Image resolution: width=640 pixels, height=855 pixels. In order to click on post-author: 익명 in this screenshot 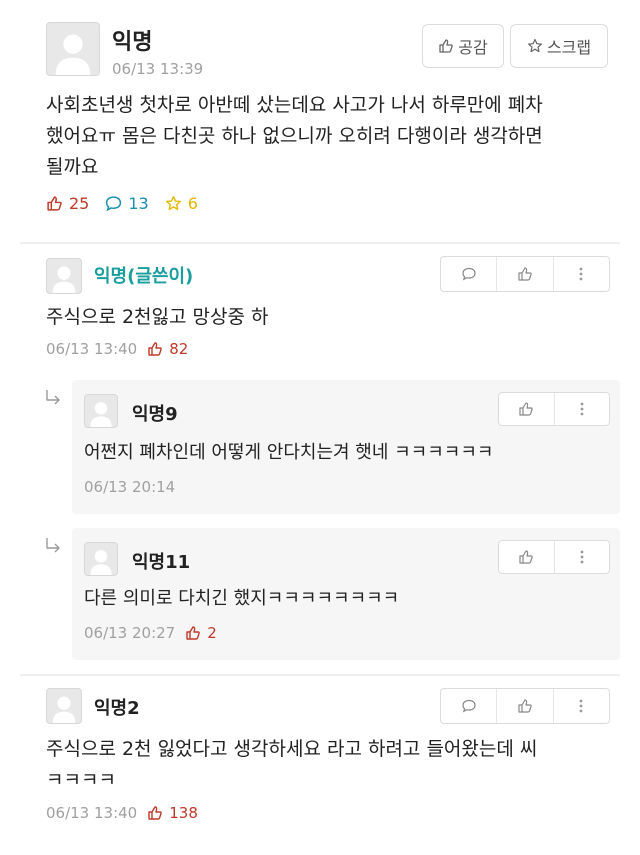, I will do `click(132, 42)`.